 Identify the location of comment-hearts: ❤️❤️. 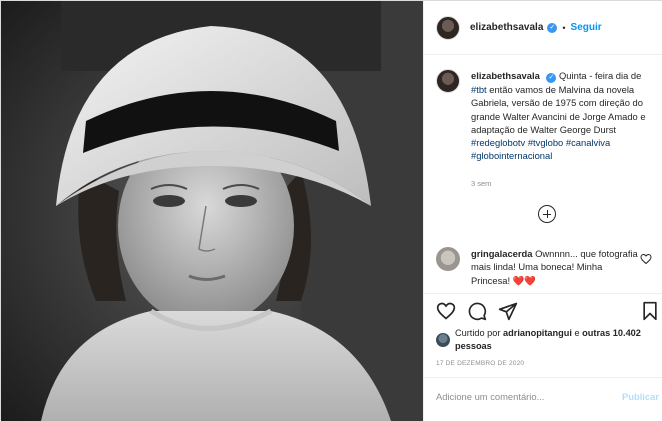
(524, 280).